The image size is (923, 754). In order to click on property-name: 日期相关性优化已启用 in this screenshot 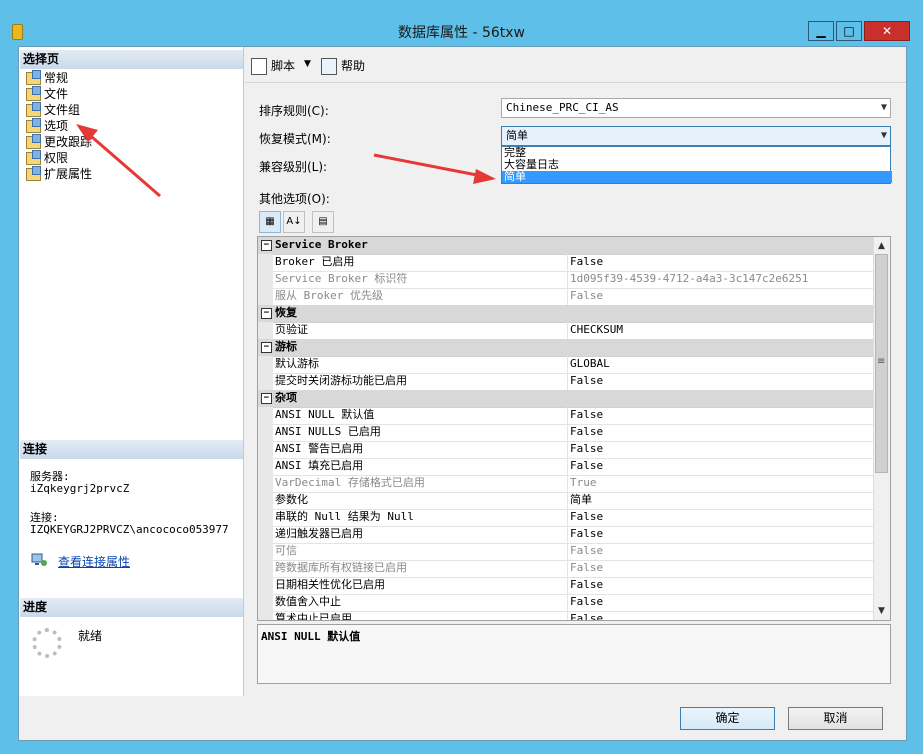, I will do `click(421, 585)`.